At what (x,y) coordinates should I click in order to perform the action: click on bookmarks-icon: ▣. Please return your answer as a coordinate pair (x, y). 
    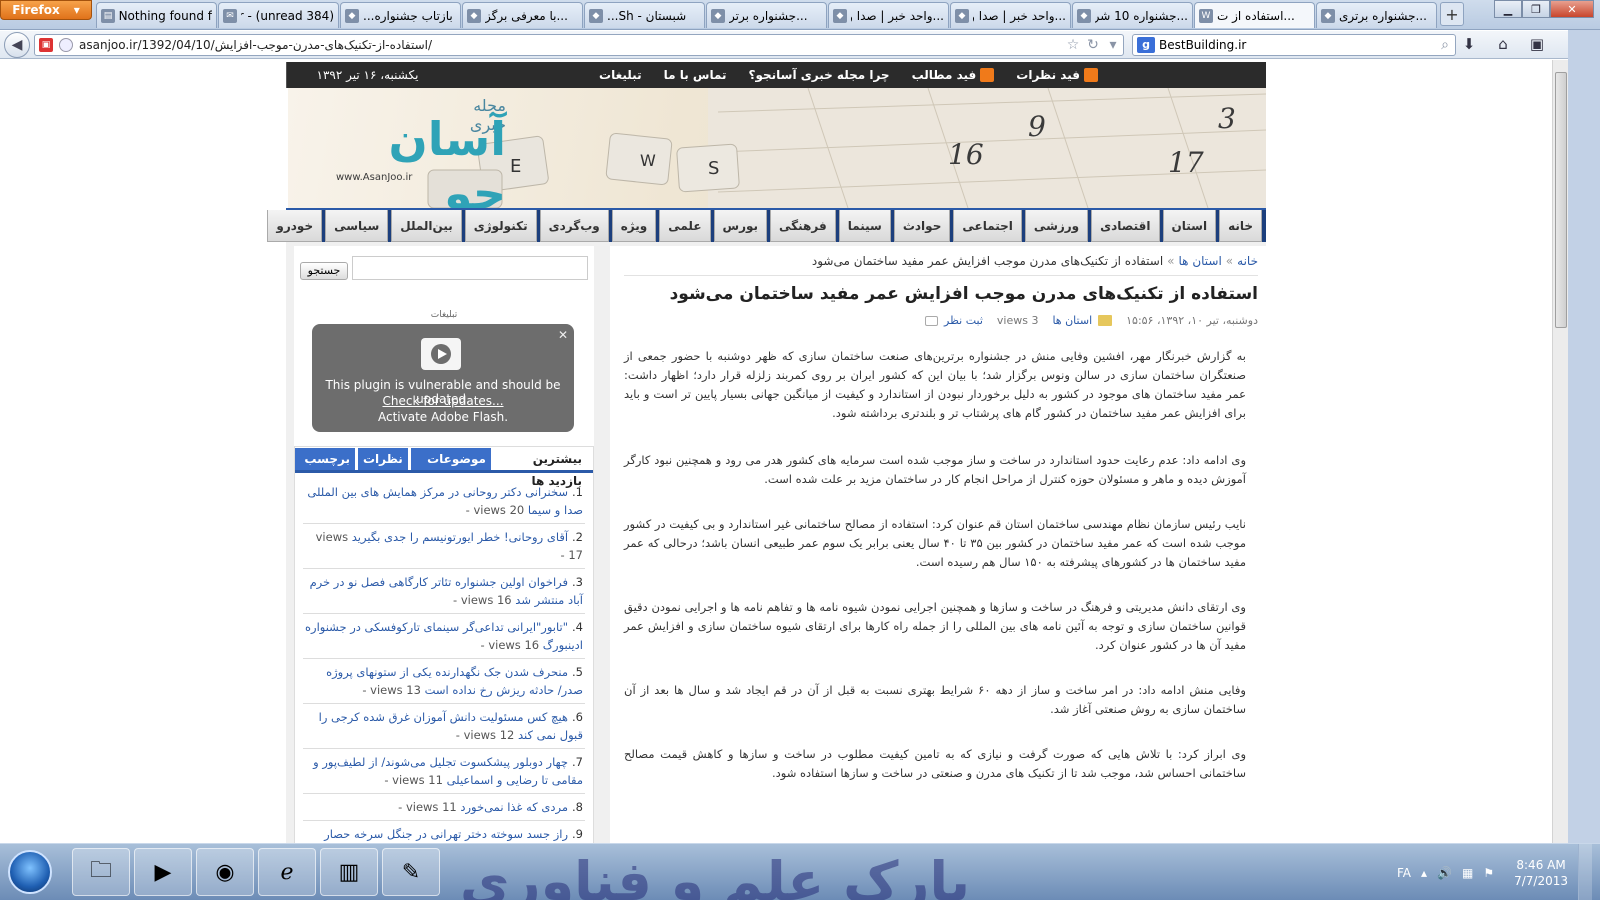
    Looking at the image, I should click on (1537, 45).